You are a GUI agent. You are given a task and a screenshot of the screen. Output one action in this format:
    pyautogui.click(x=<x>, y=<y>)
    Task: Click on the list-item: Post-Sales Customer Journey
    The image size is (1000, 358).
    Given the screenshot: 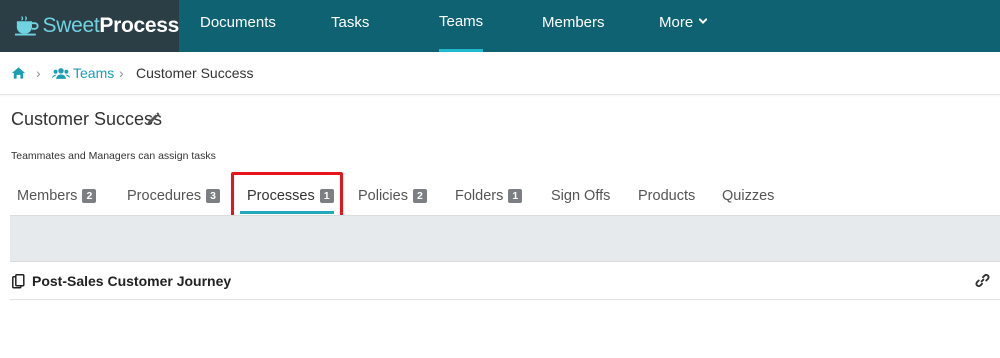 What is the action you would take?
    pyautogui.click(x=505, y=281)
    